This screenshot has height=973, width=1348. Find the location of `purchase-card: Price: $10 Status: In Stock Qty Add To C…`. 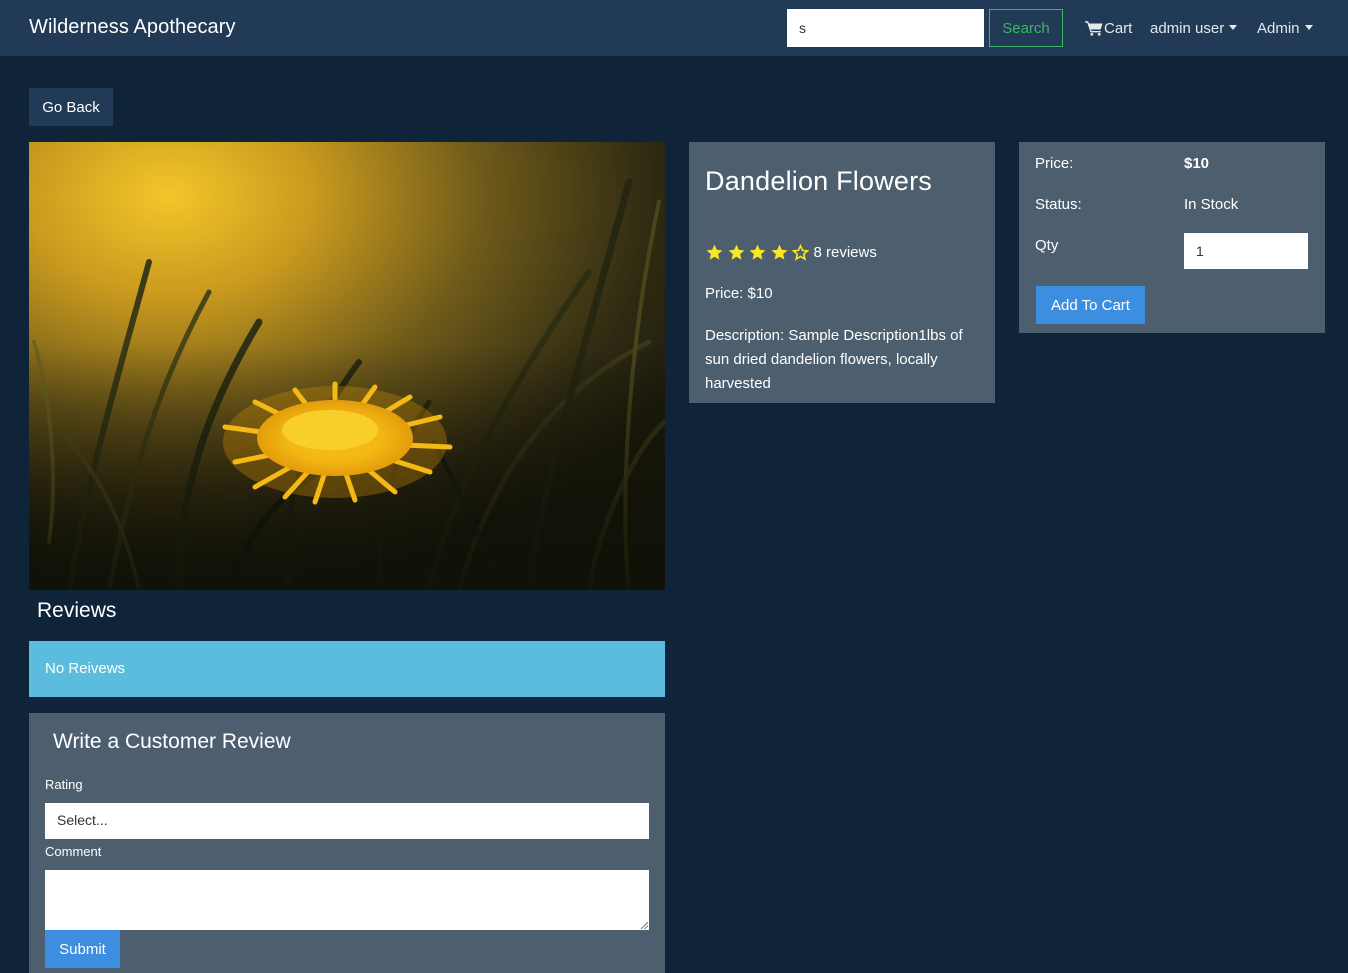

purchase-card: Price: $10 Status: In Stock Qty Add To C… is located at coordinates (1172, 237).